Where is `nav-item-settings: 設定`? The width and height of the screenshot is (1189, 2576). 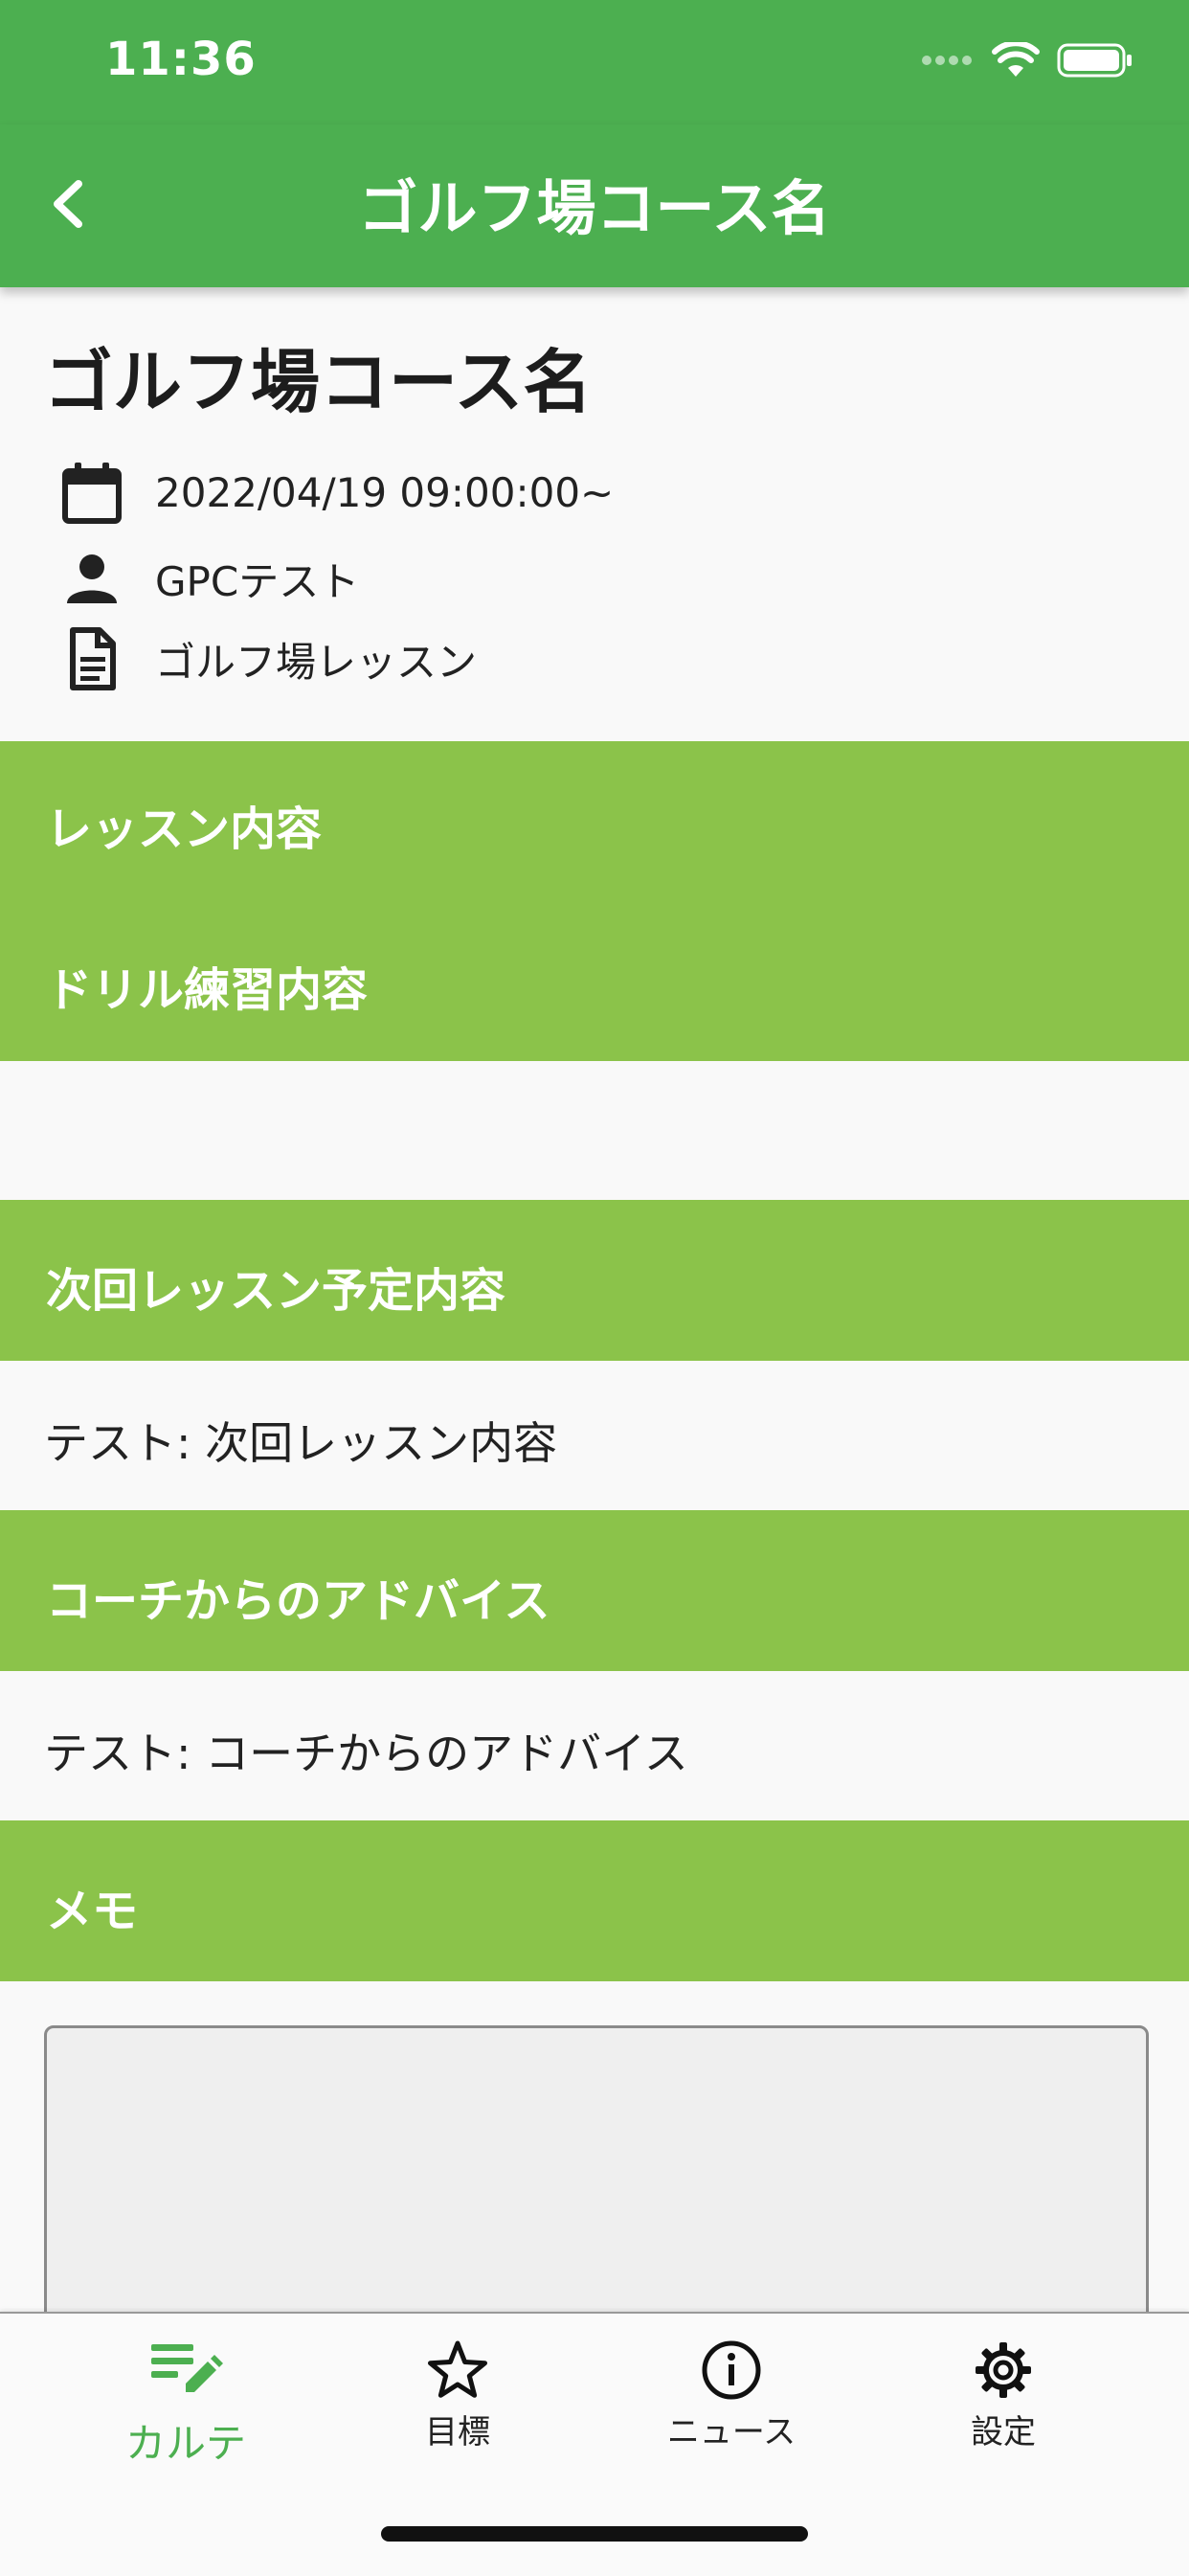 nav-item-settings: 設定 is located at coordinates (1003, 2395).